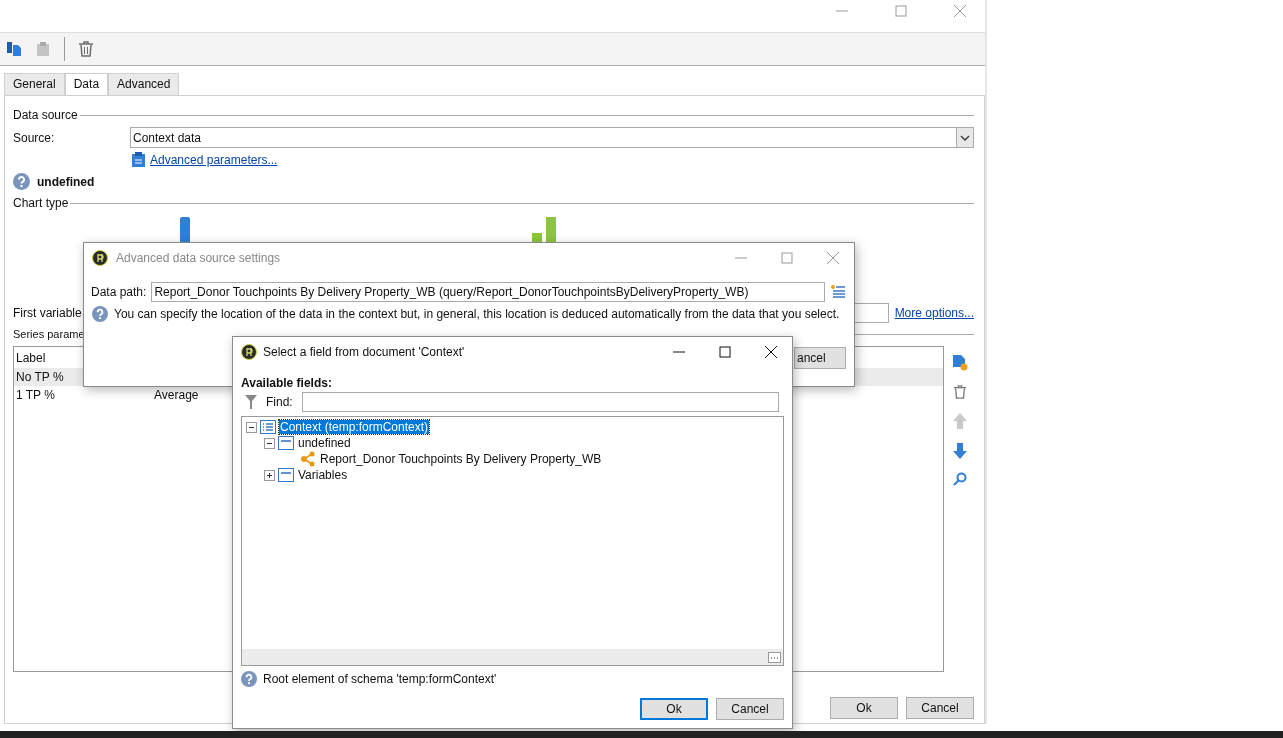 This screenshot has width=1283, height=738. Describe the element at coordinates (49, 334) in the screenshot. I see `section-title: Series parame` at that location.